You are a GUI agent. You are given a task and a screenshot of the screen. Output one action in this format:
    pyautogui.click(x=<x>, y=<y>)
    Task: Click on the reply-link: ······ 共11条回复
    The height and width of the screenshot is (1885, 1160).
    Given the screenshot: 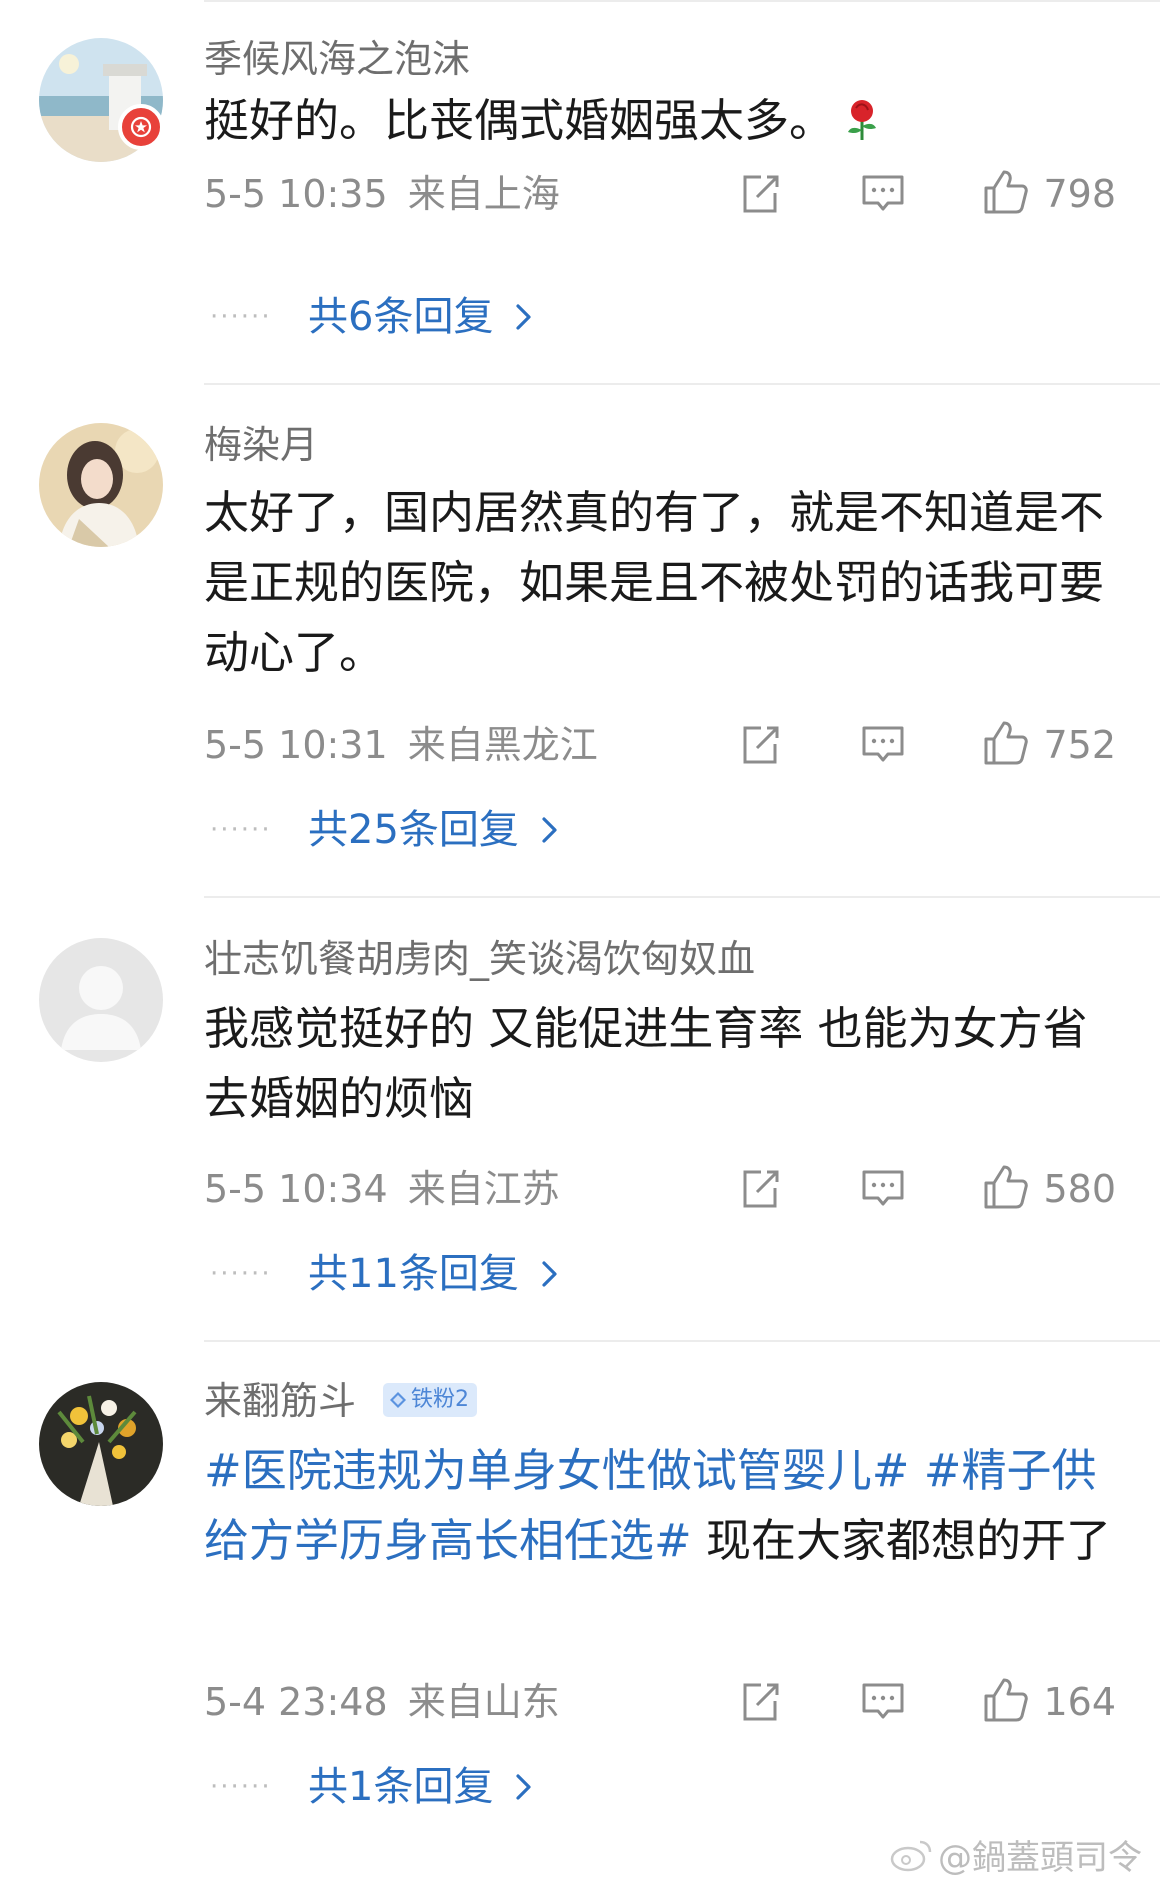 What is the action you would take?
    pyautogui.click(x=386, y=1274)
    